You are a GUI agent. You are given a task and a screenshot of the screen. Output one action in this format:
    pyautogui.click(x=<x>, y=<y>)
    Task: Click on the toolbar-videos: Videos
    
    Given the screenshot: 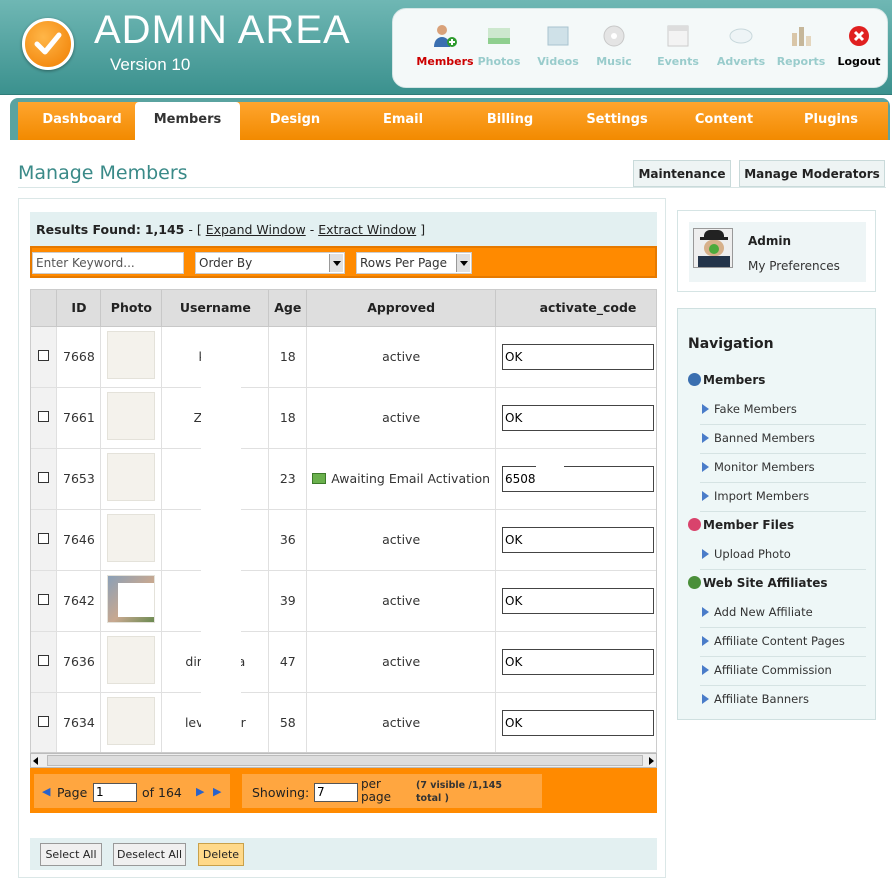 What is the action you would take?
    pyautogui.click(x=558, y=45)
    